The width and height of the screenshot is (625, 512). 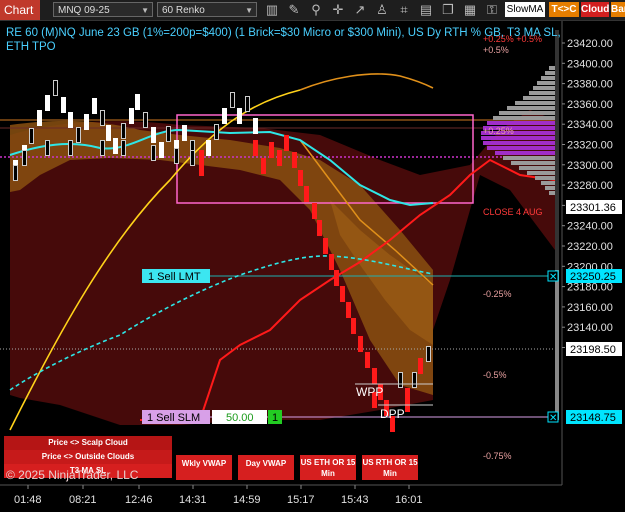 I want to click on crosshair-icon: ✛, so click(x=338, y=10).